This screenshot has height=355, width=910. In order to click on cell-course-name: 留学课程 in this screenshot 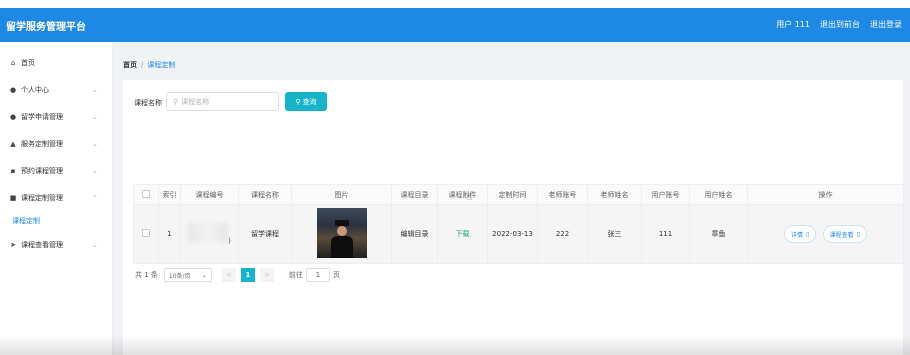, I will do `click(265, 234)`.